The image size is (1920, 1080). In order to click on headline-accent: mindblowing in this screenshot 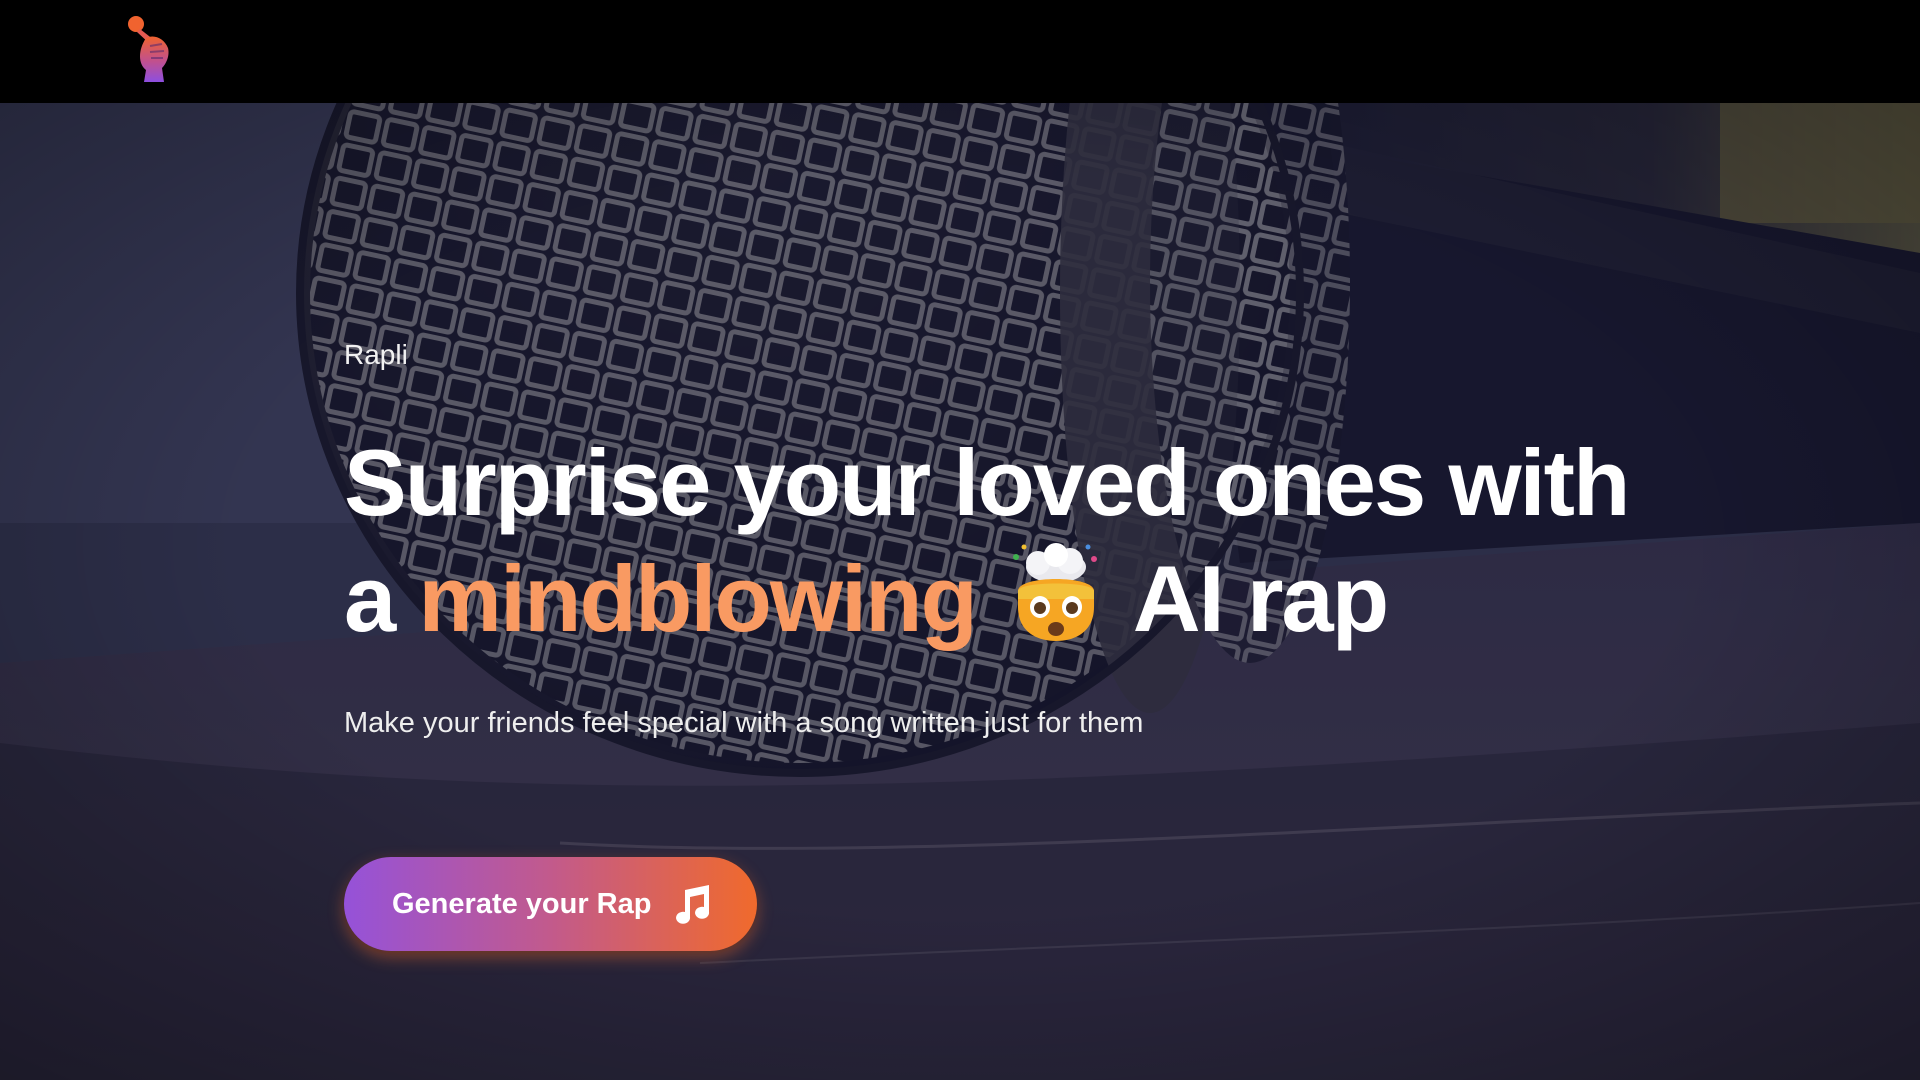, I will do `click(698, 598)`.